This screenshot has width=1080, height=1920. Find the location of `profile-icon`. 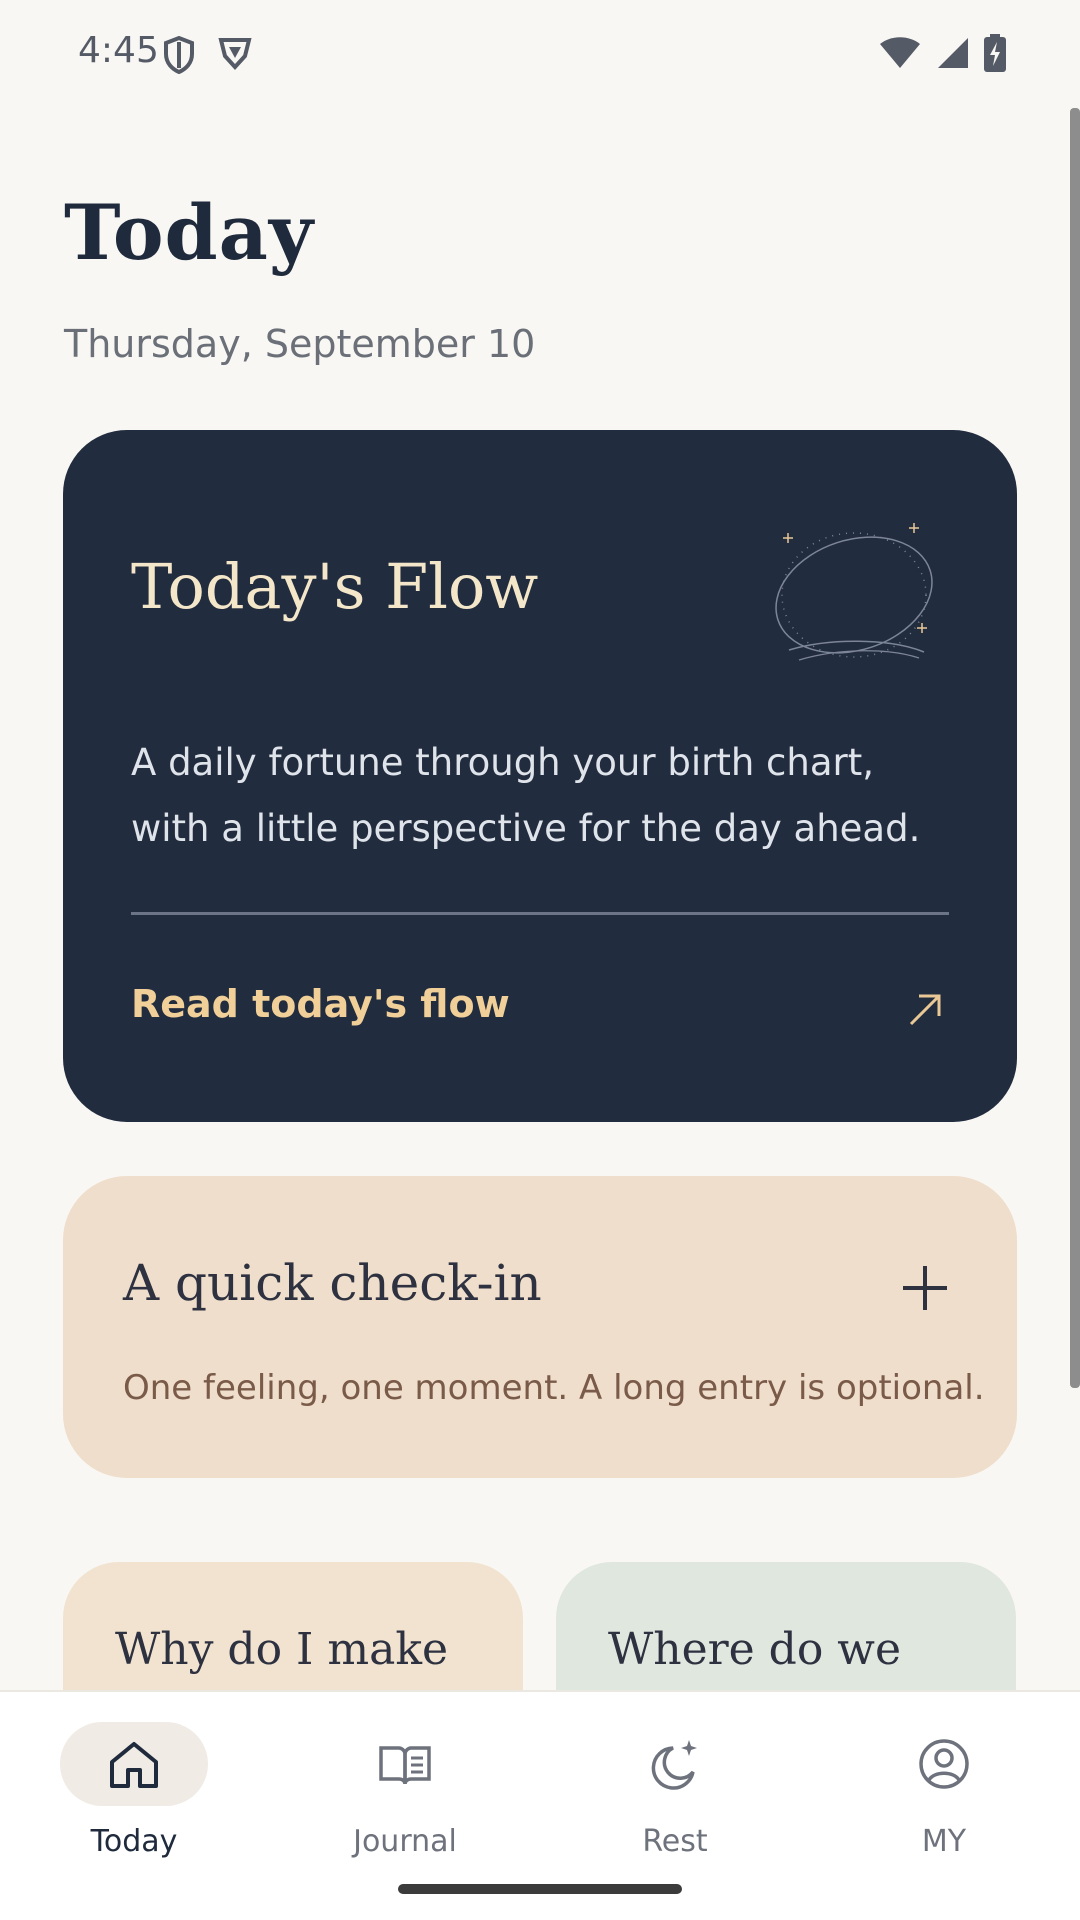

profile-icon is located at coordinates (944, 1764).